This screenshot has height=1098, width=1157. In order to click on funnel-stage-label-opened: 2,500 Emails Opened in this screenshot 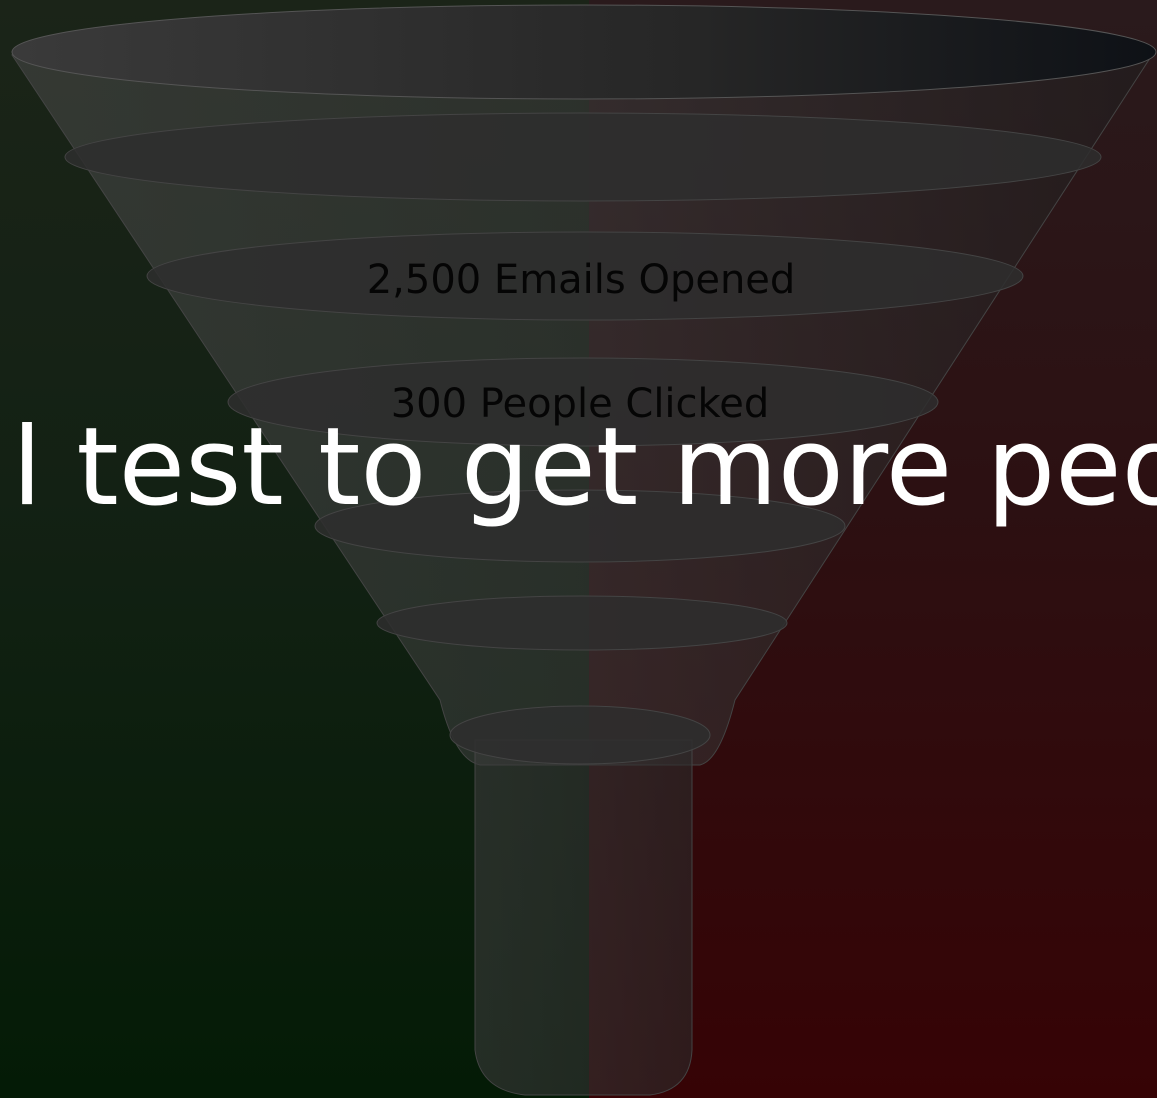, I will do `click(581, 280)`.